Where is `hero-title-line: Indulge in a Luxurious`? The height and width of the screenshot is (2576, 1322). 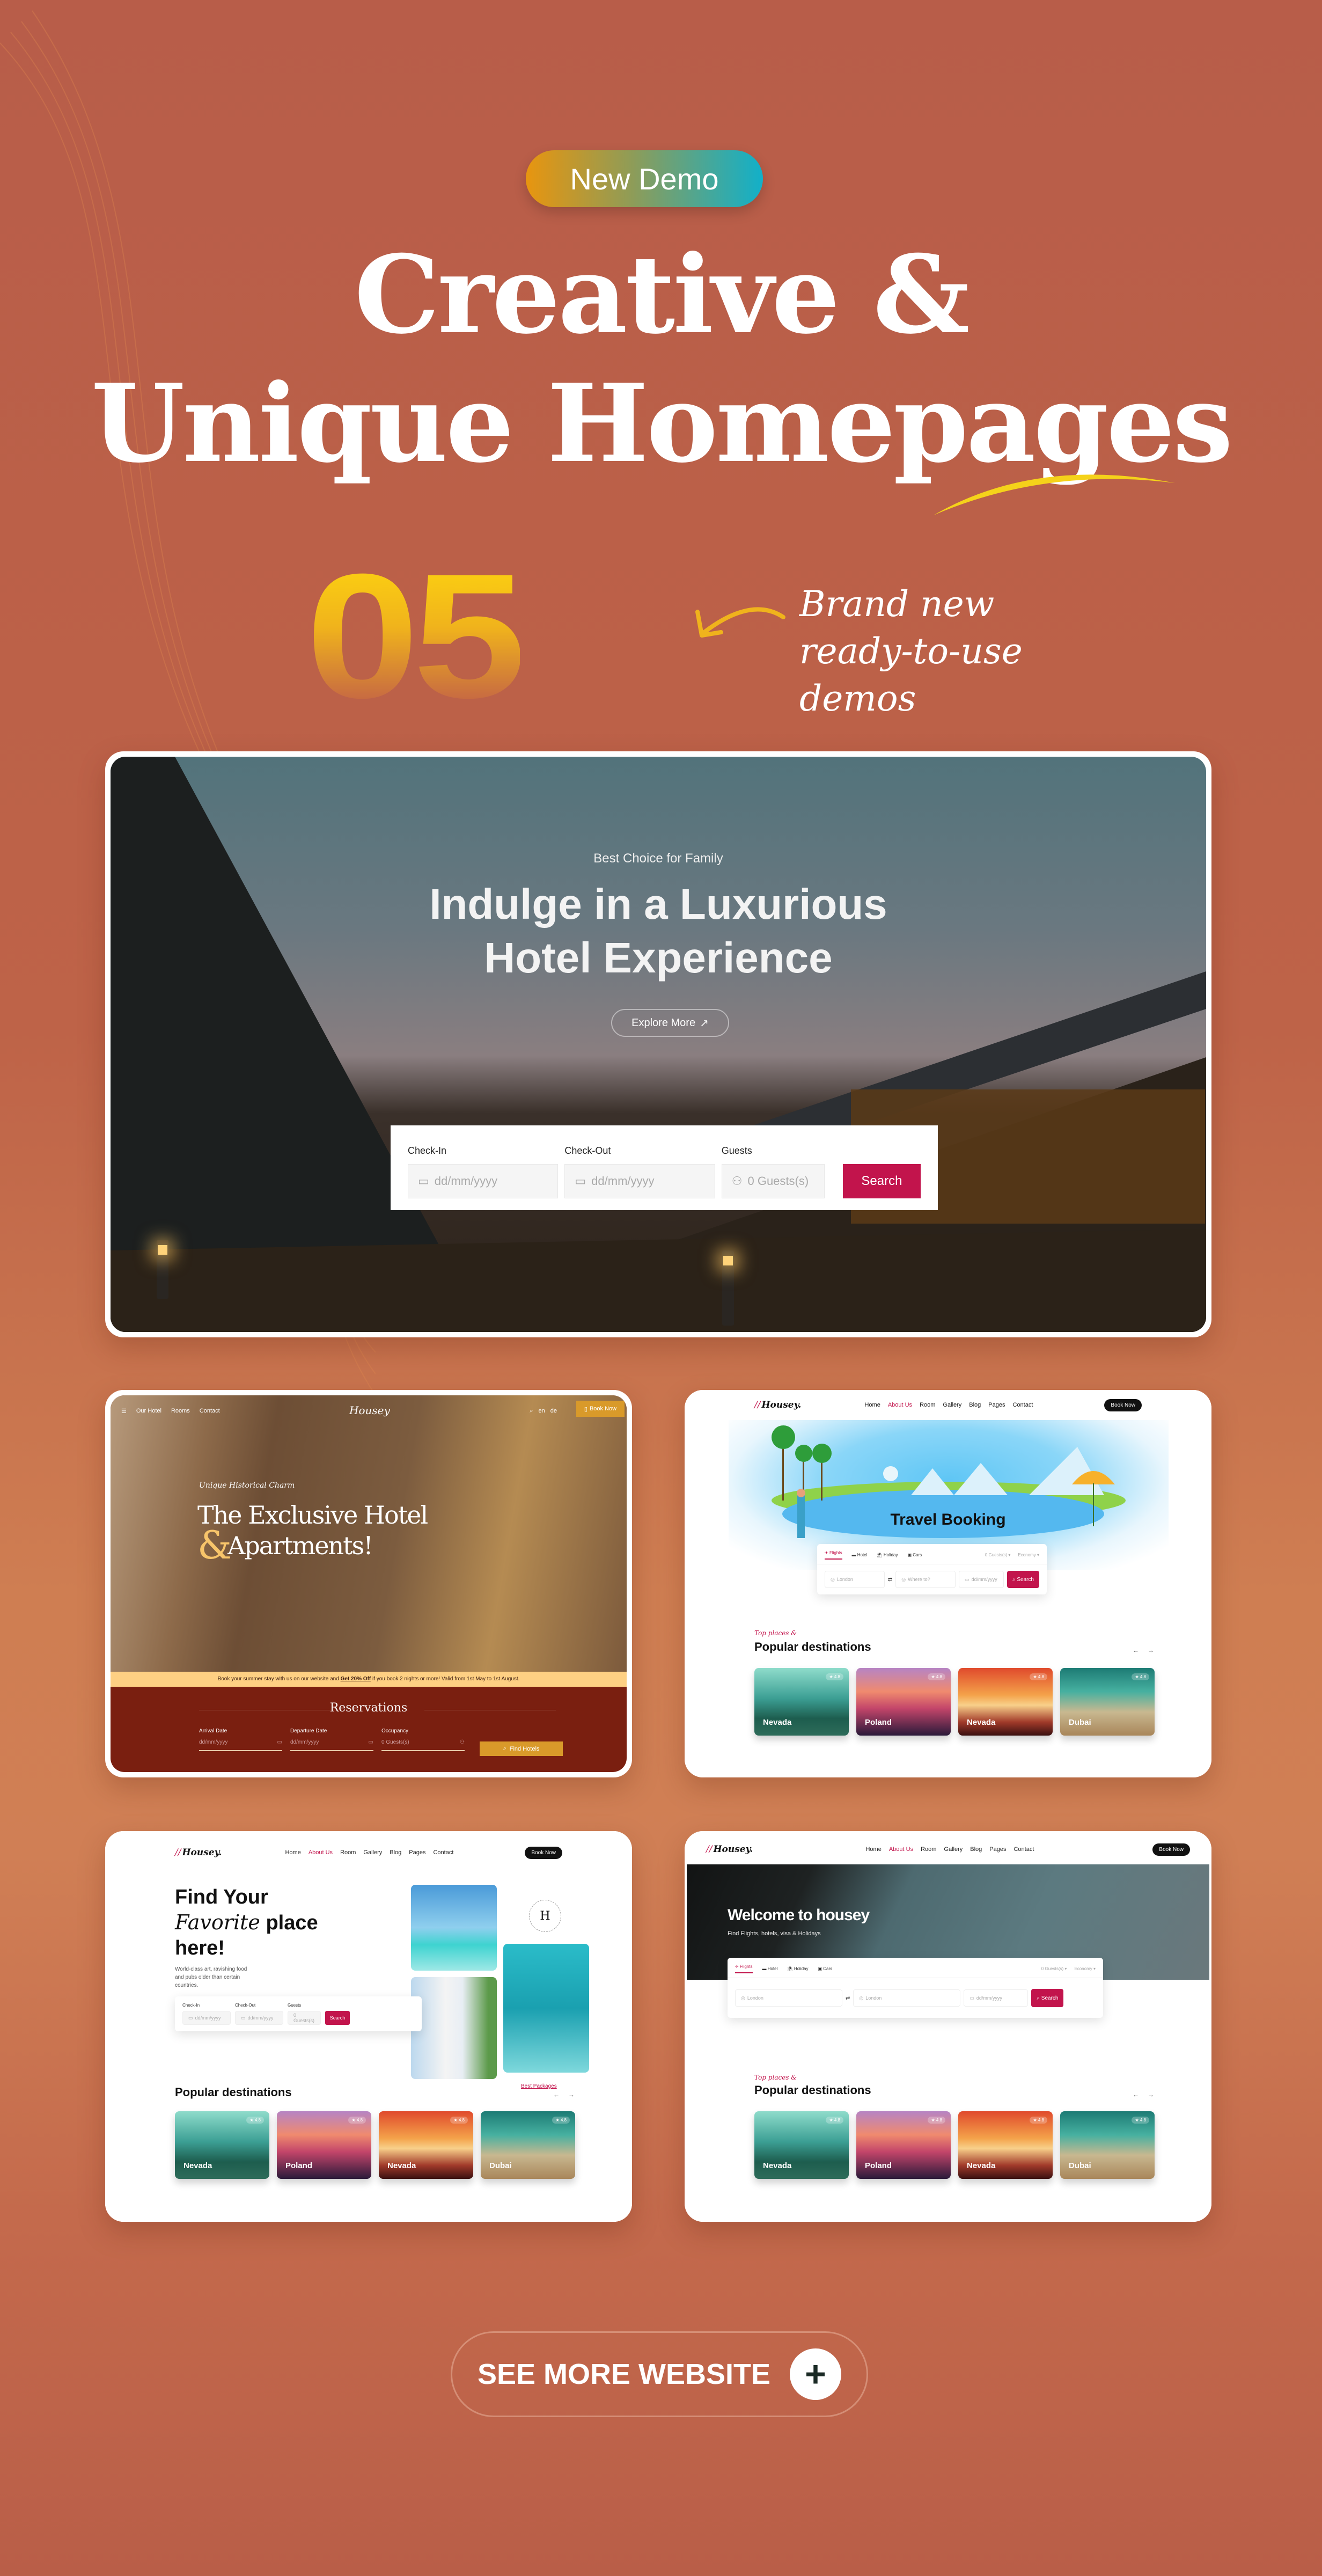 hero-title-line: Indulge in a Luxurious is located at coordinates (658, 904).